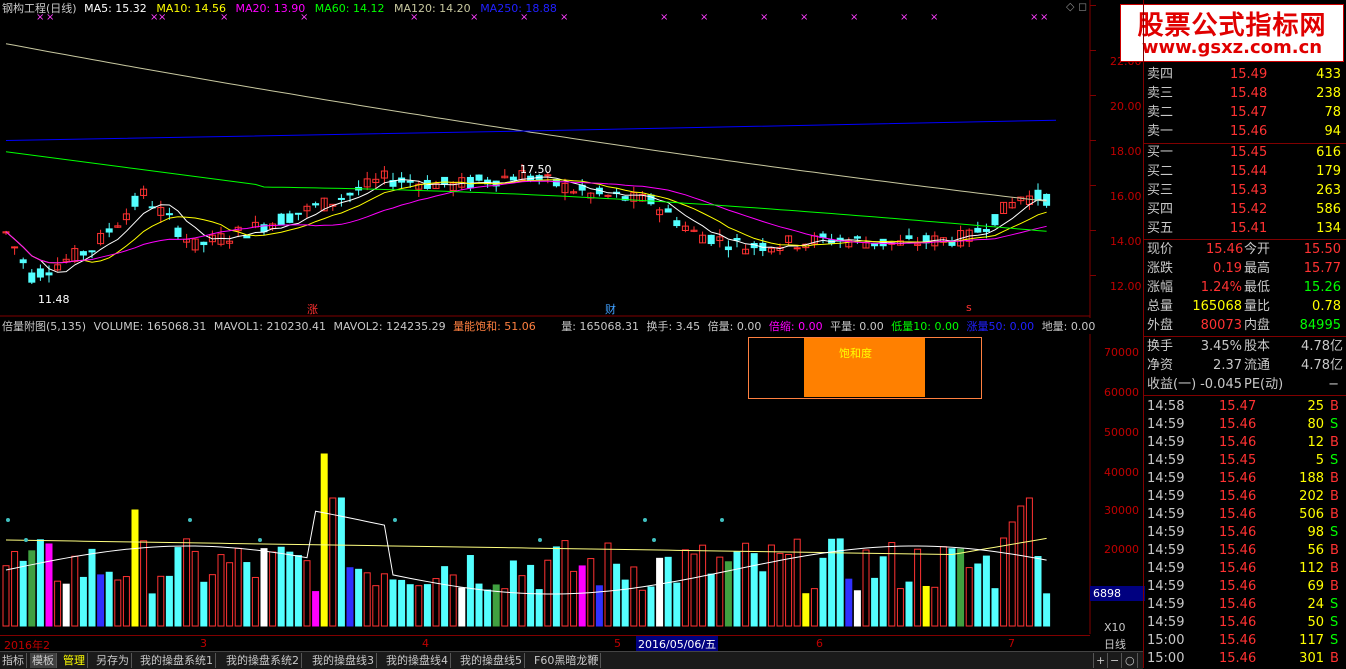 This screenshot has width=1346, height=669. I want to click on sell-label: 卖三, so click(1160, 93).